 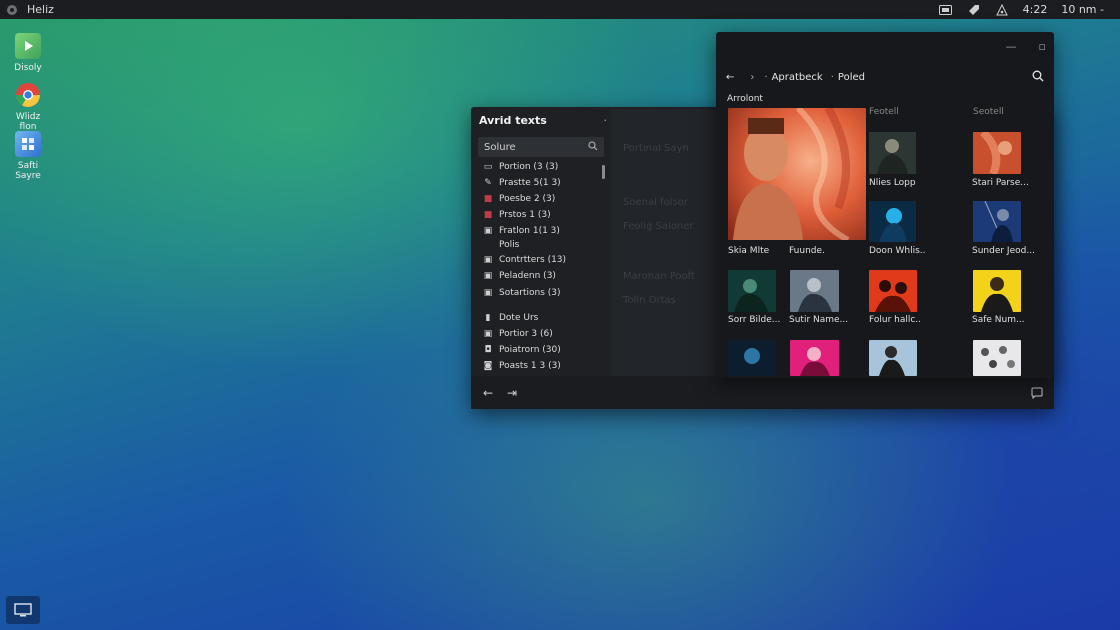 I want to click on sidebar-item-label: Prastte 5(1 3), so click(x=530, y=183).